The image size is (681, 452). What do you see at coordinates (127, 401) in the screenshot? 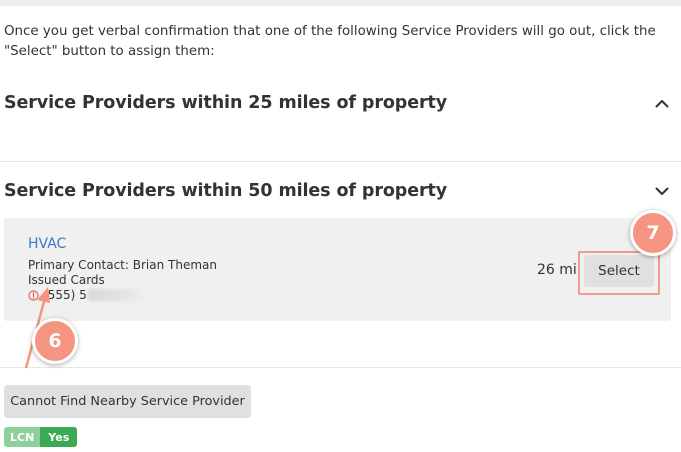
I see `cannot-find-provider-button: Cannot Find Nearby Service Provider` at bounding box center [127, 401].